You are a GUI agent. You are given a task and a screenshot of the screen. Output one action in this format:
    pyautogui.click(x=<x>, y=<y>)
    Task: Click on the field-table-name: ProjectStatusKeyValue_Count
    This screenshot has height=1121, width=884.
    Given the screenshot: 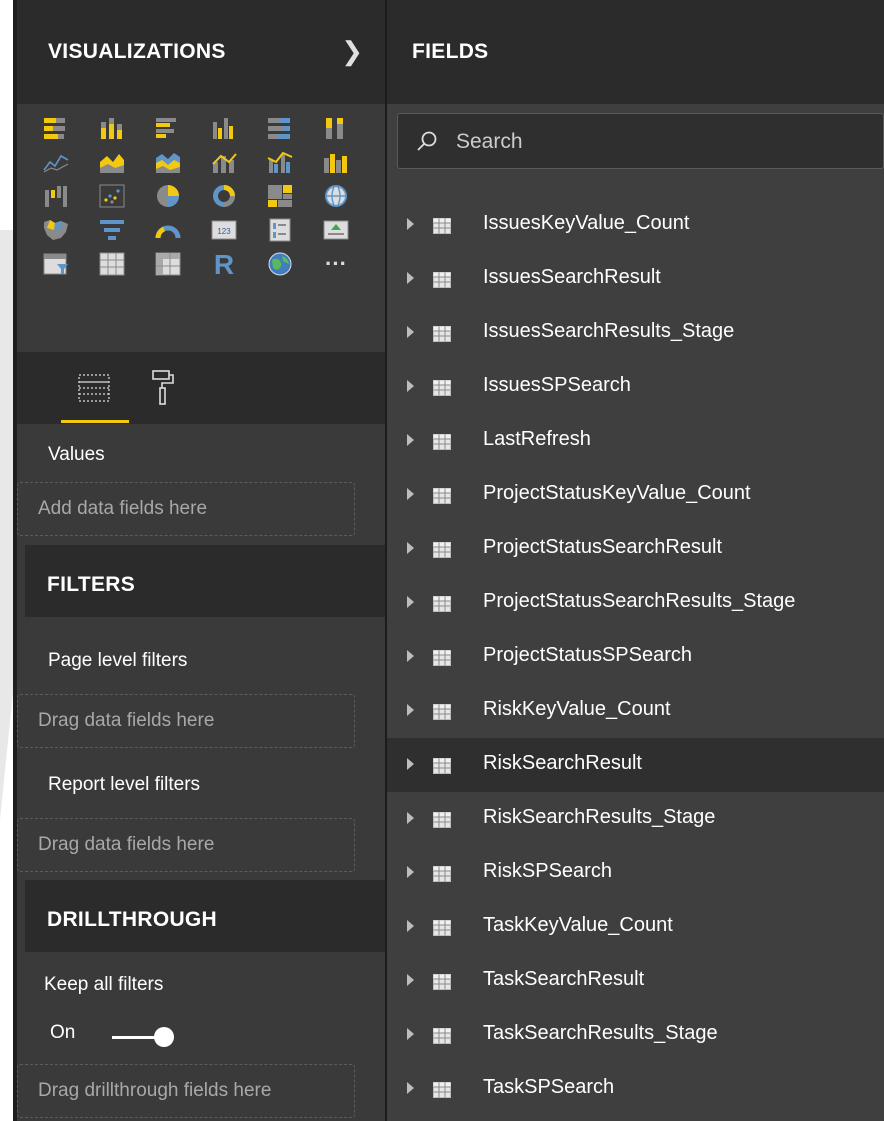 What is the action you would take?
    pyautogui.click(x=617, y=493)
    